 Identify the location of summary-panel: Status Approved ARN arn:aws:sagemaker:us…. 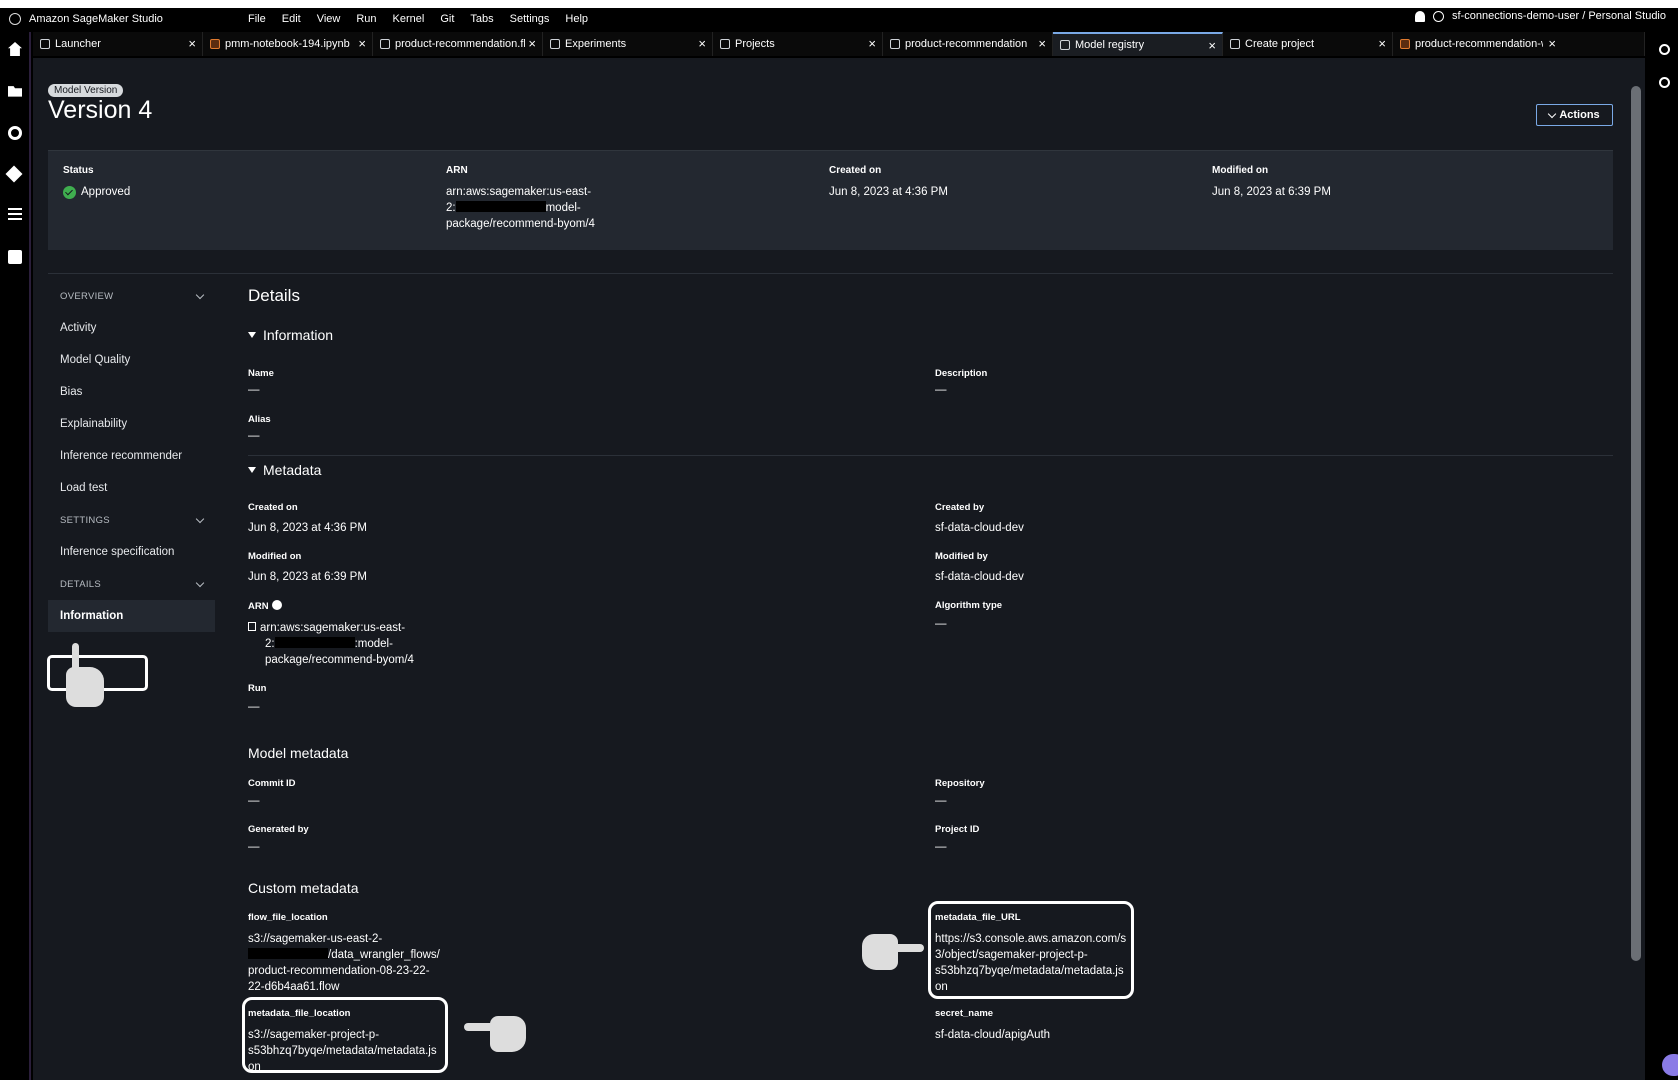
(830, 200).